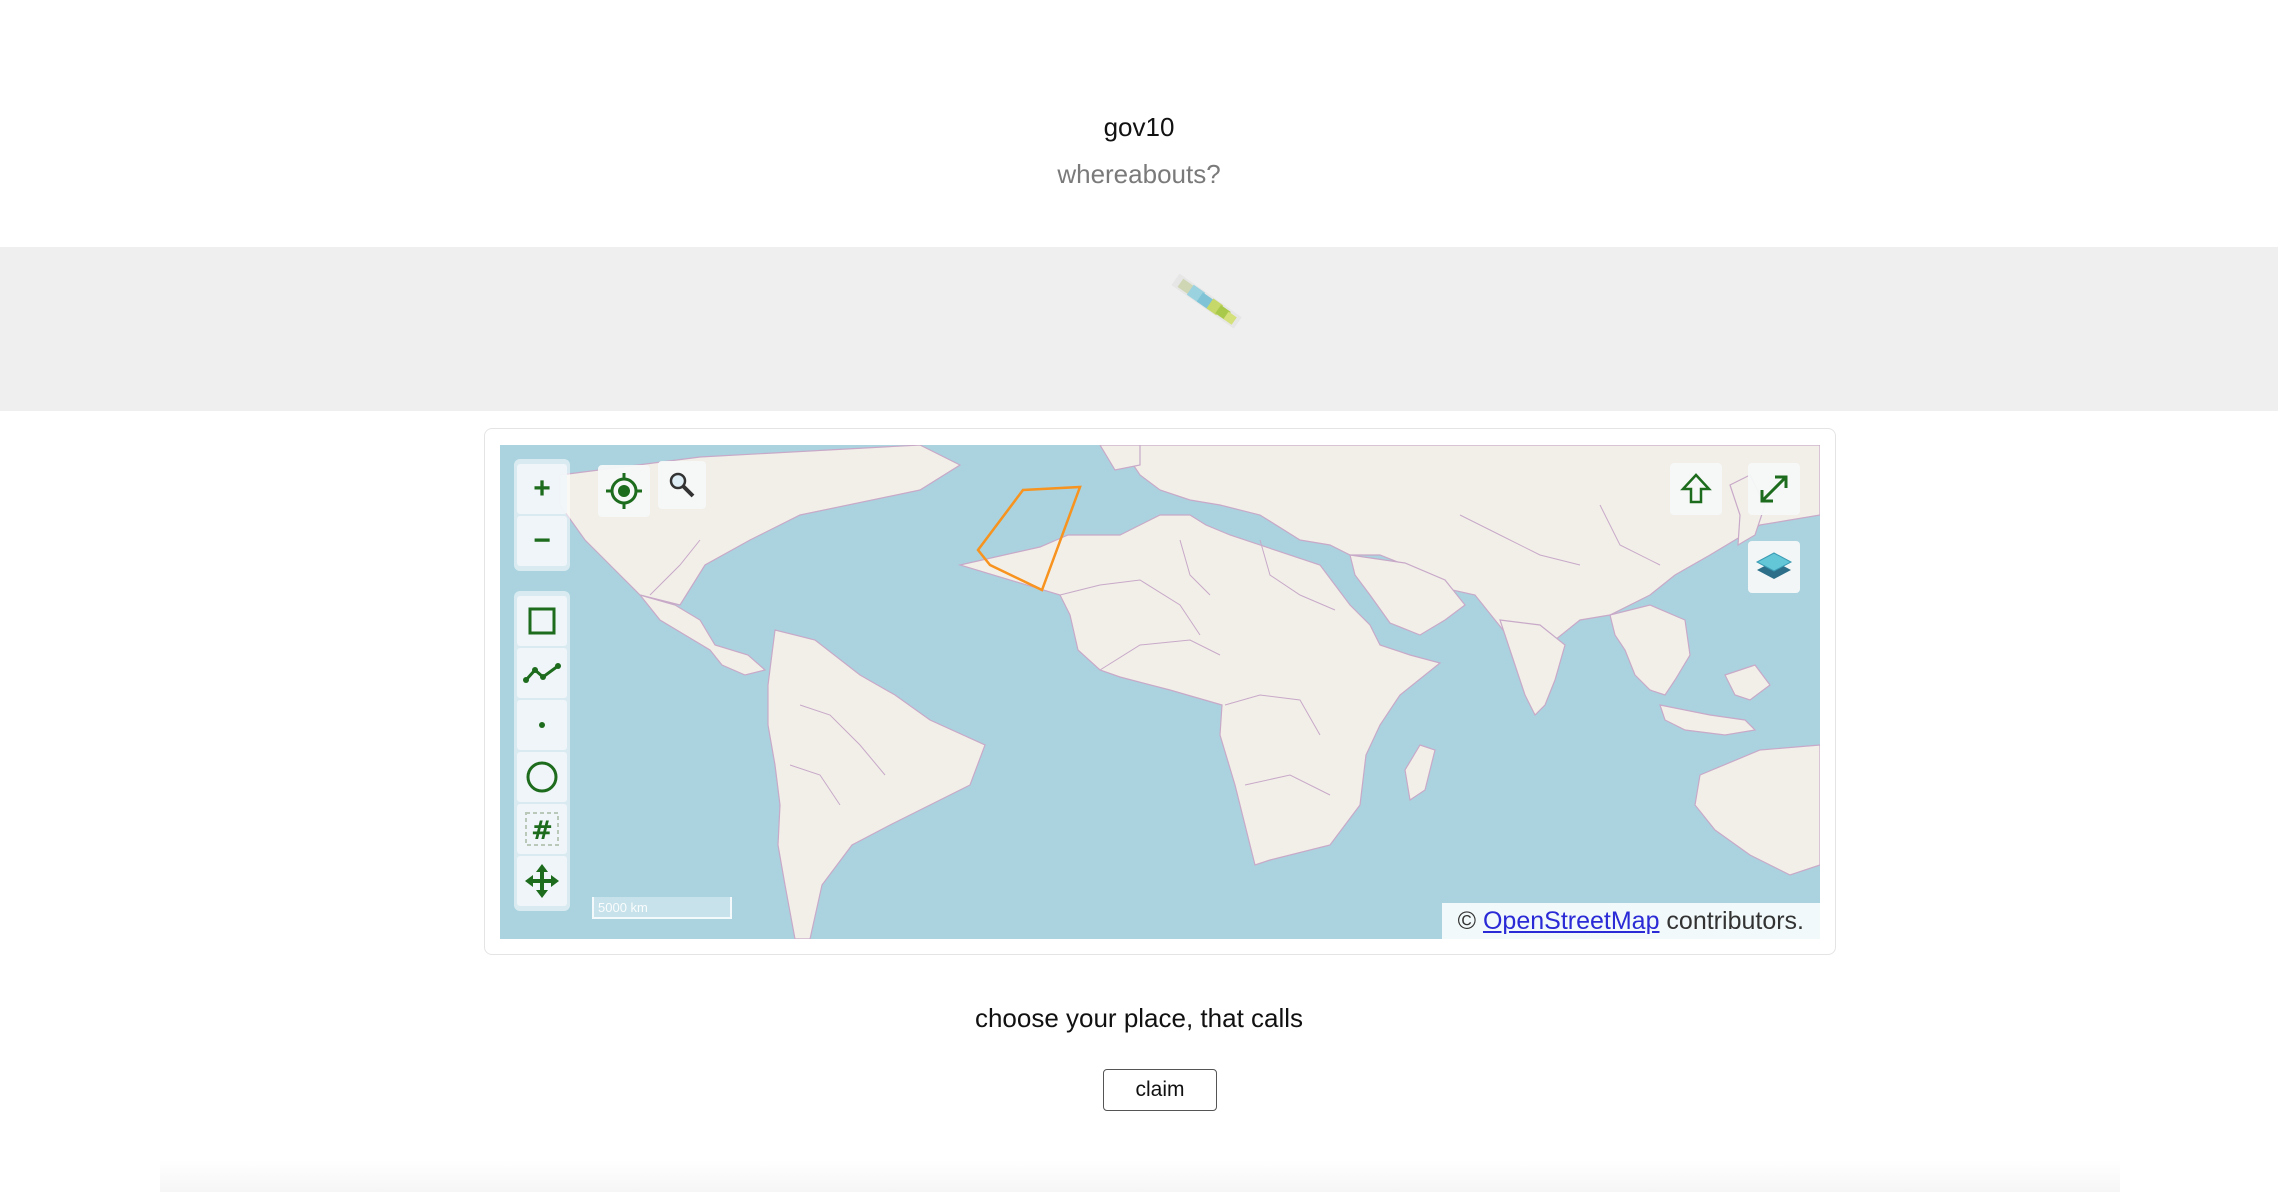  I want to click on draw-polyline-button, so click(542, 673).